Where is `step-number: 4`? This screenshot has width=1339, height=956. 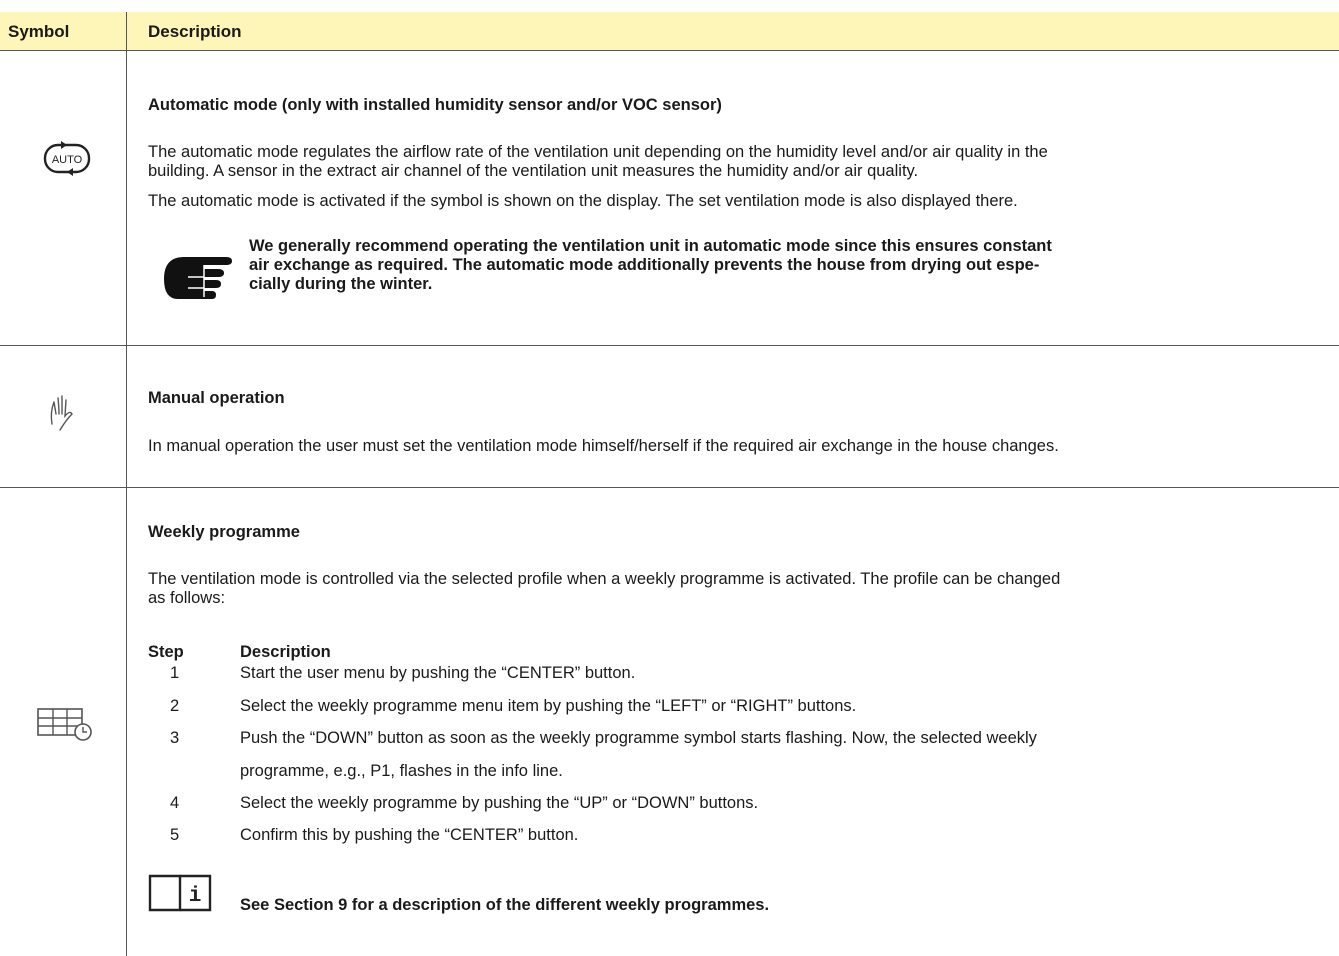
step-number: 4 is located at coordinates (175, 803).